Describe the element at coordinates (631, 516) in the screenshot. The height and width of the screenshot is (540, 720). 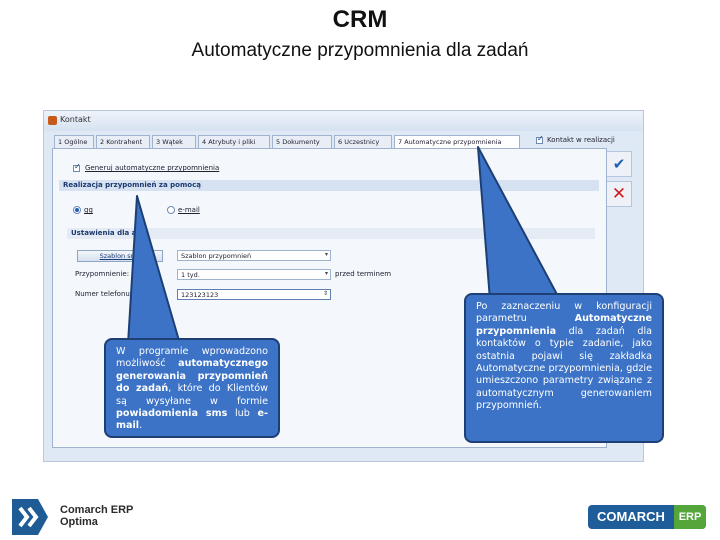
I see `logo-right-main: COMARCH` at that location.